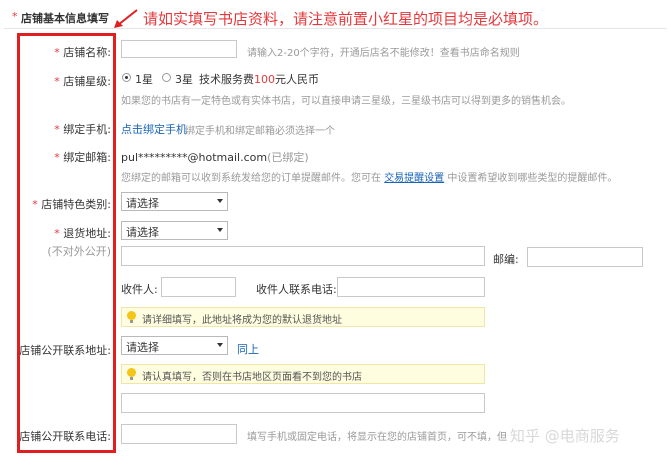 Image resolution: width=671 pixels, height=465 pixels. Describe the element at coordinates (79, 251) in the screenshot. I see `return-address-sublabel: (不对外公开)` at that location.